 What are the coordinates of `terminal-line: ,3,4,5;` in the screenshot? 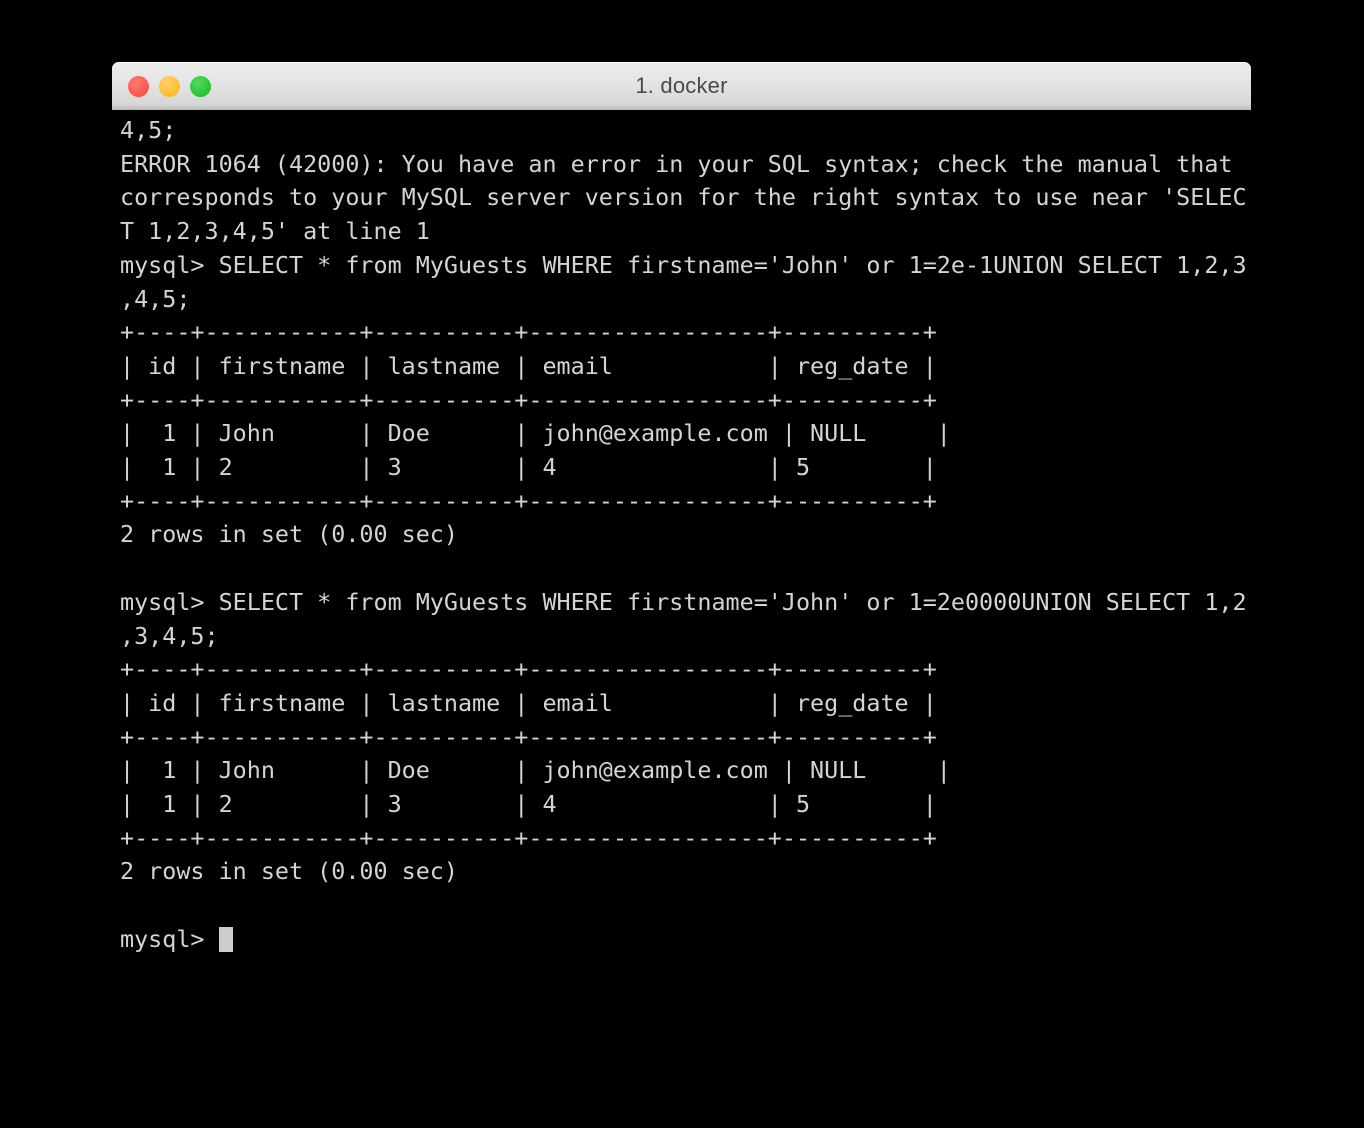 It's located at (685, 637).